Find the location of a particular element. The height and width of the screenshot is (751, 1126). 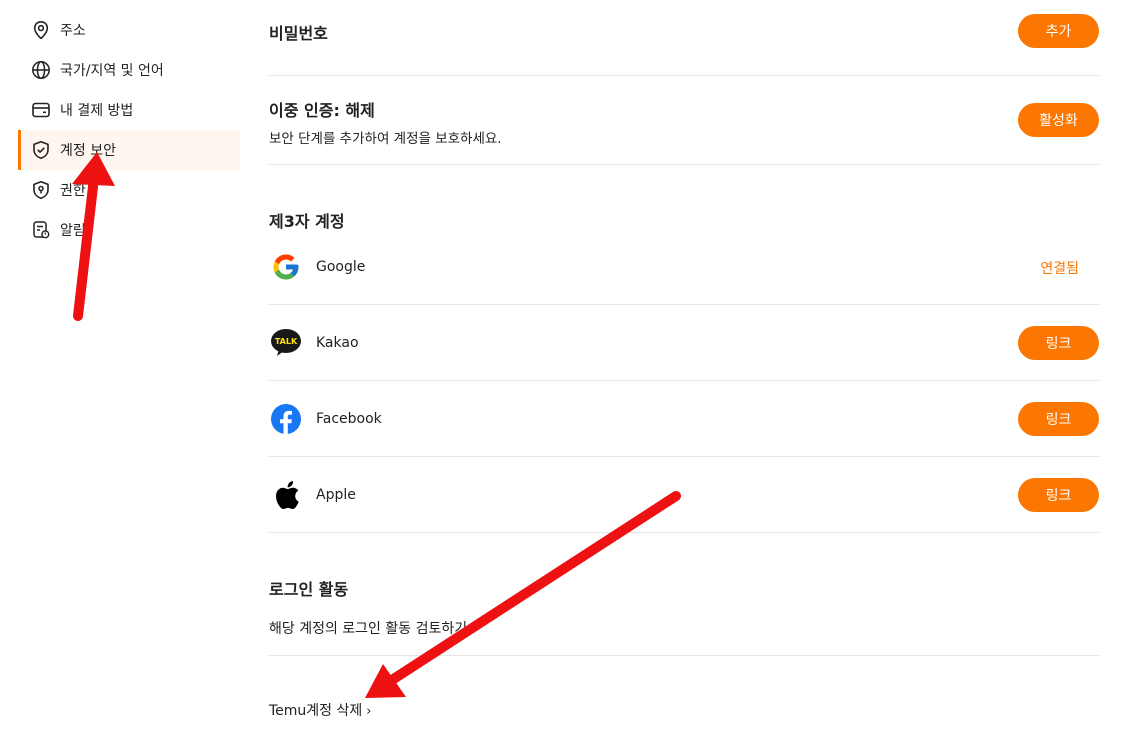

permission-shield-icon is located at coordinates (41, 190).